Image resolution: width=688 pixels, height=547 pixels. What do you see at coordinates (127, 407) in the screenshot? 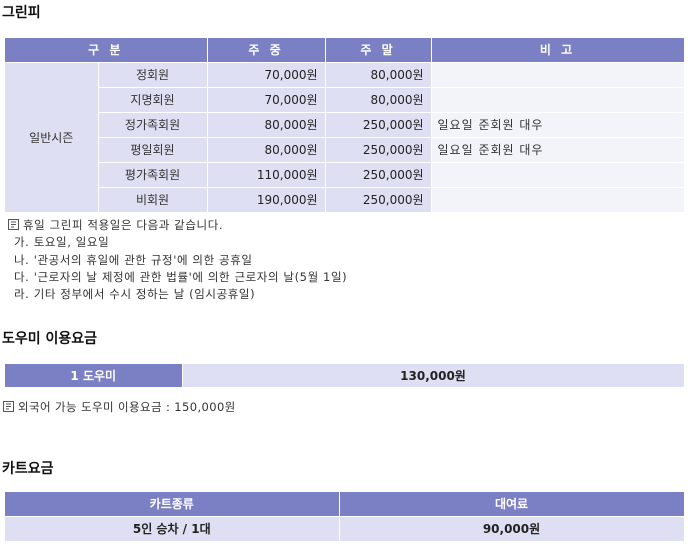
I see `caddie-note: 외국어 가능 도우미 이용요금 : 150,000원` at bounding box center [127, 407].